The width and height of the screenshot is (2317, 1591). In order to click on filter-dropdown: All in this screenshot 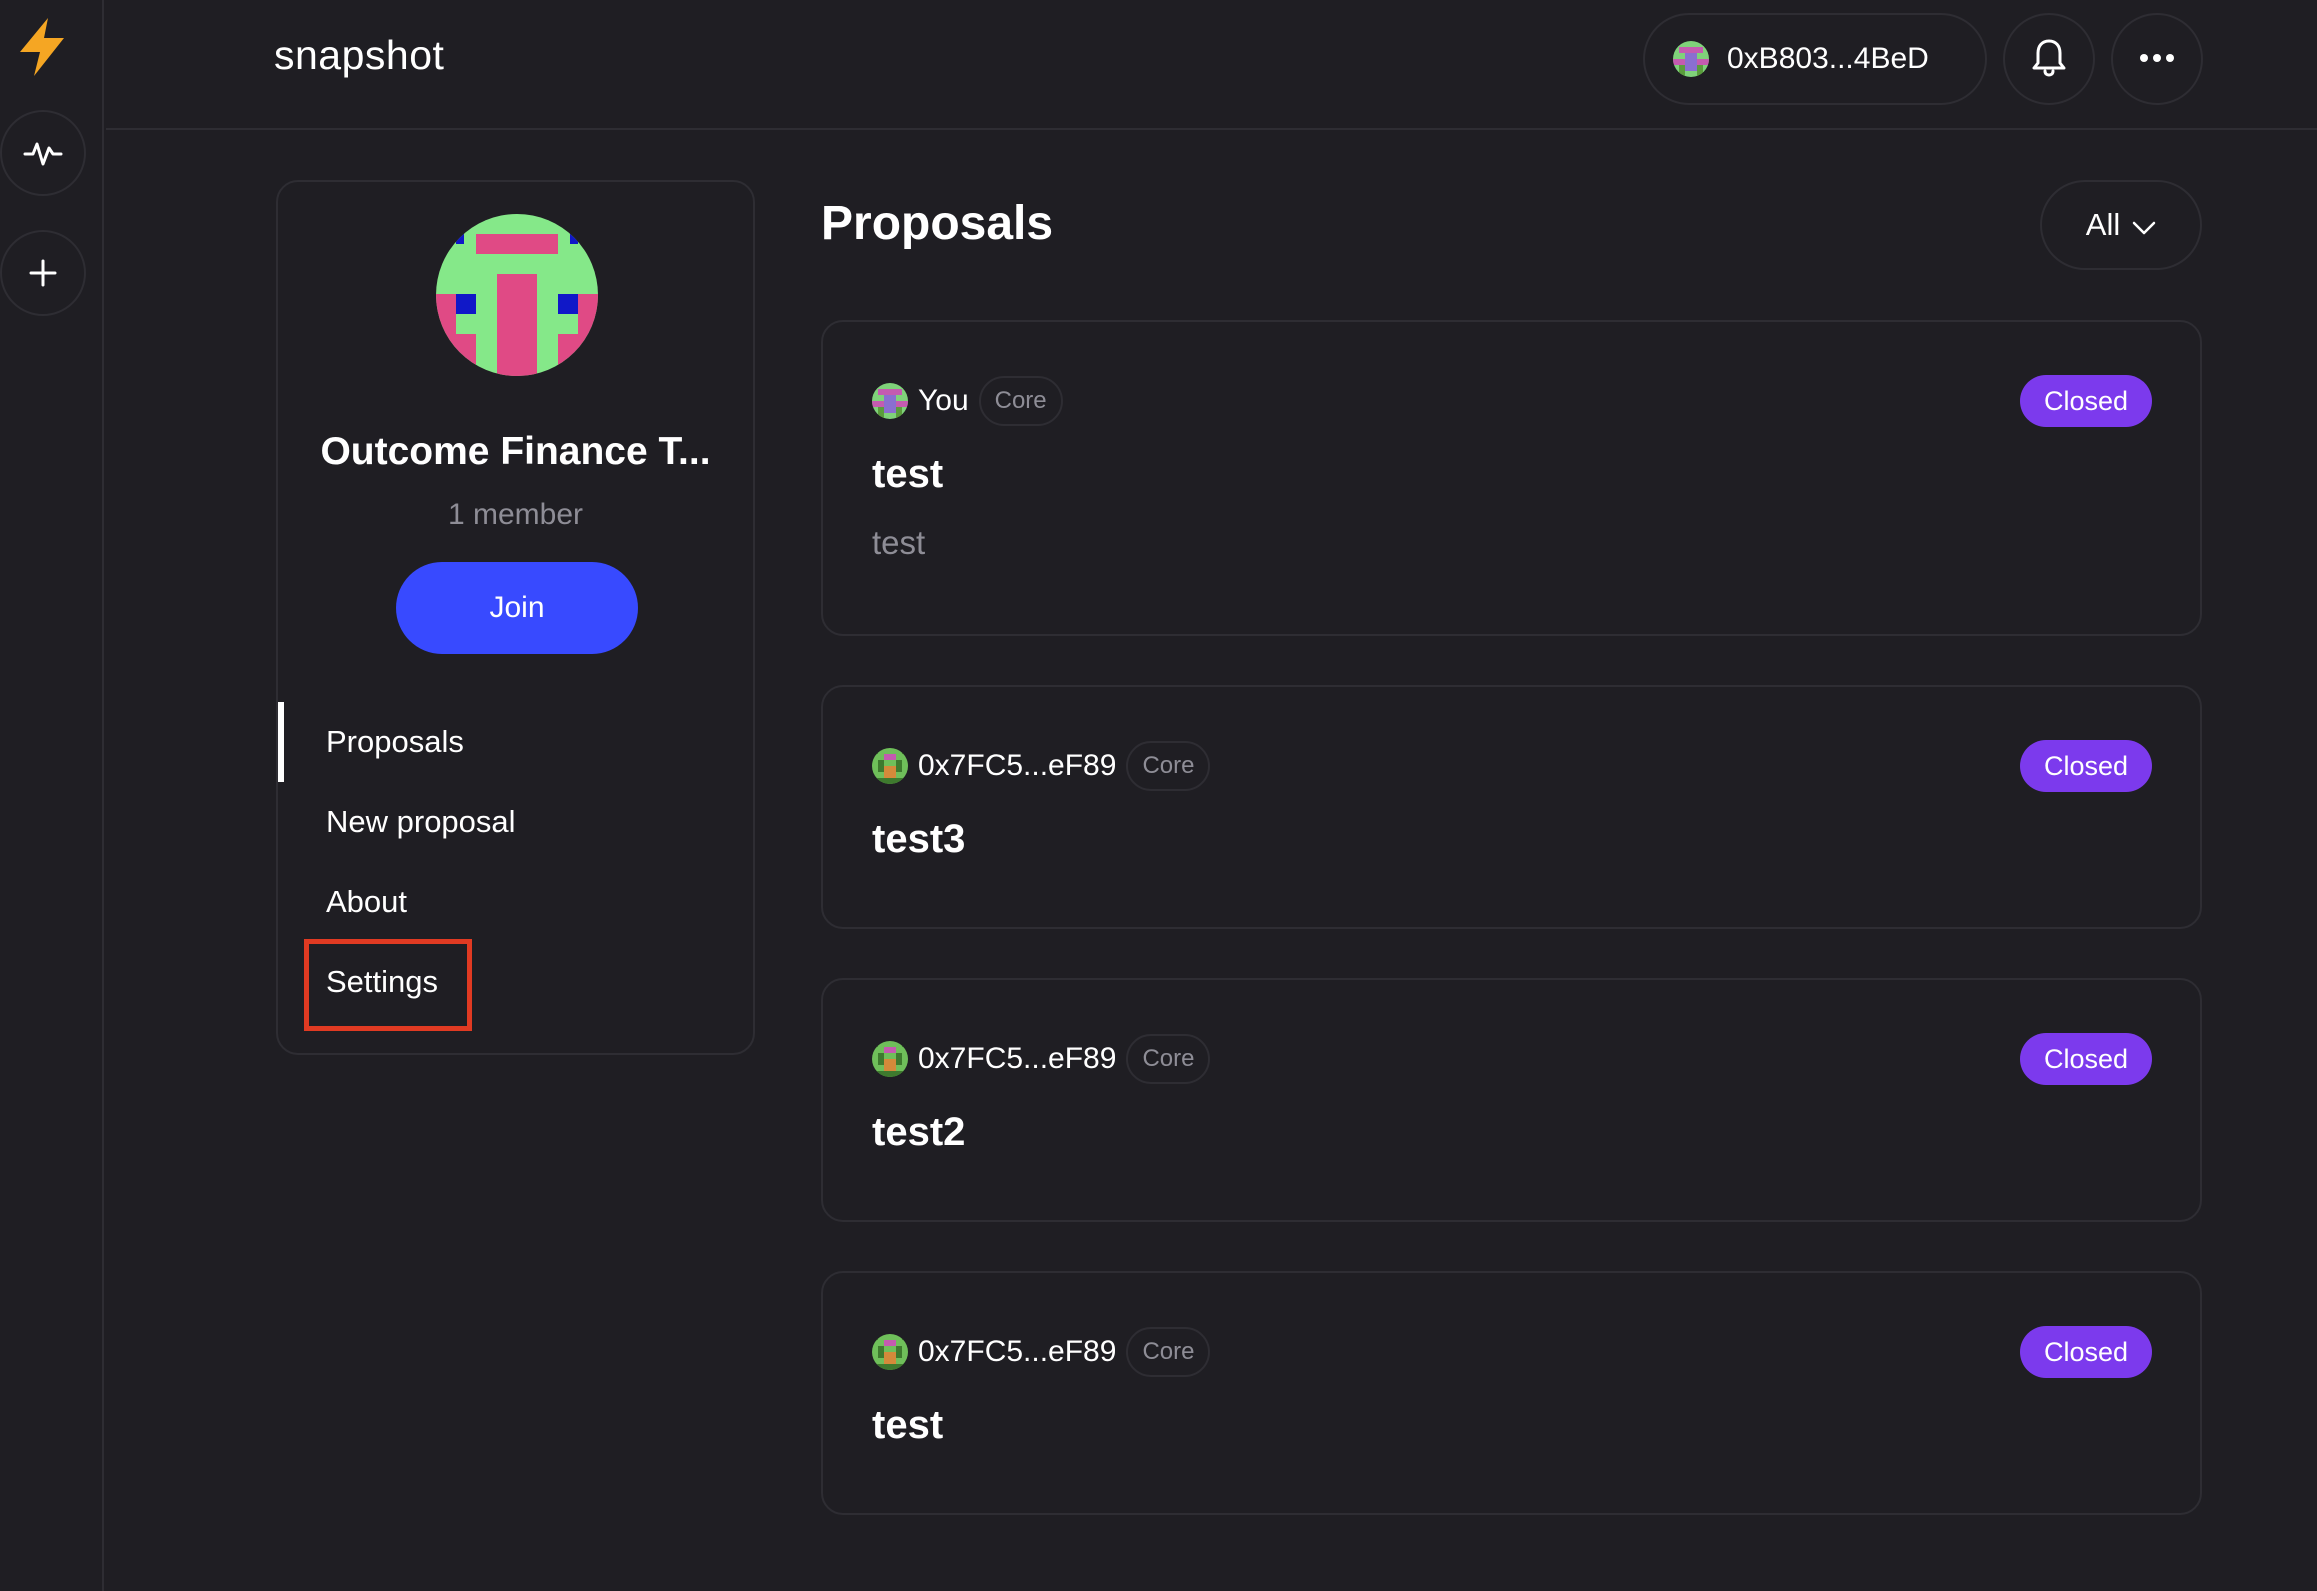, I will do `click(2121, 225)`.